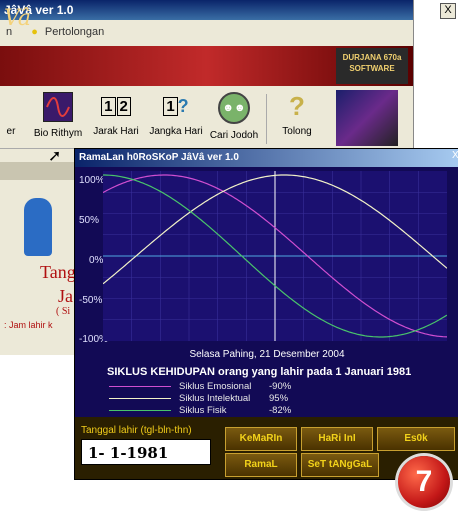  What do you see at coordinates (136, 430) in the screenshot?
I see `dob-label: Tanggal lahir (tgl-bln-thn)` at bounding box center [136, 430].